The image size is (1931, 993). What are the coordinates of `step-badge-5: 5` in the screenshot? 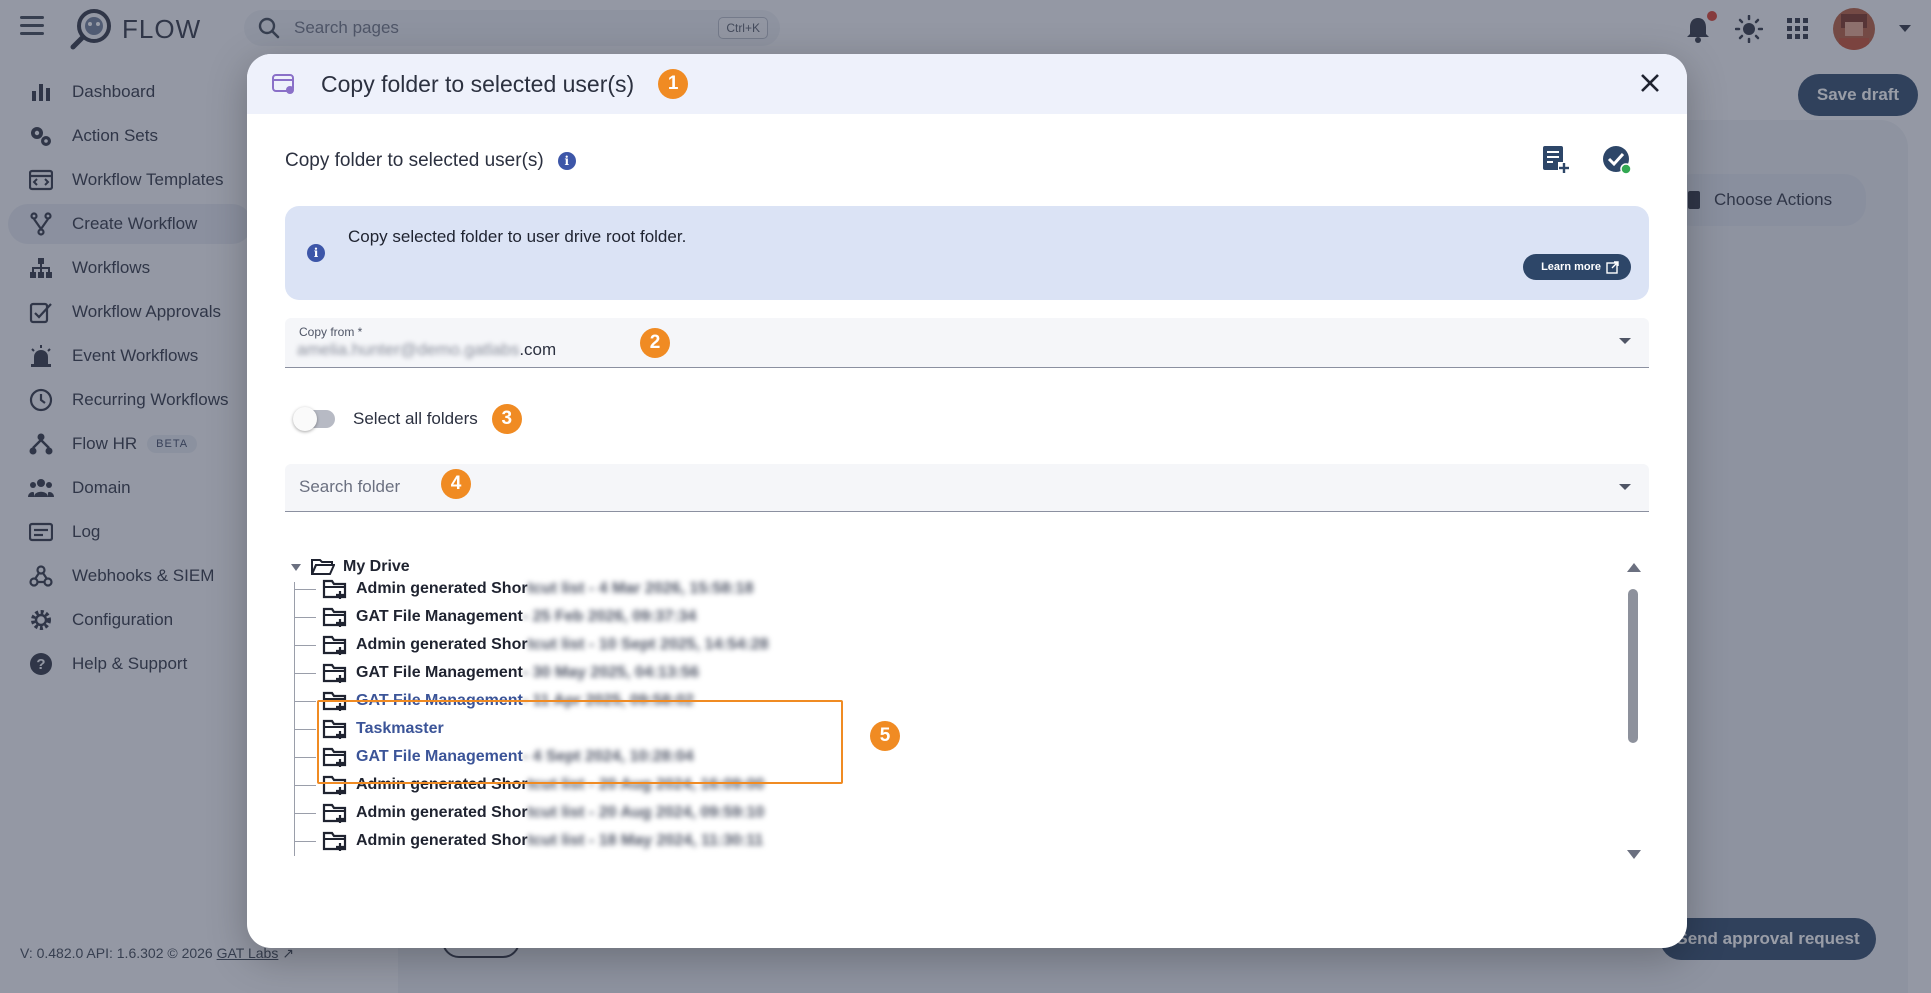 It's located at (885, 736).